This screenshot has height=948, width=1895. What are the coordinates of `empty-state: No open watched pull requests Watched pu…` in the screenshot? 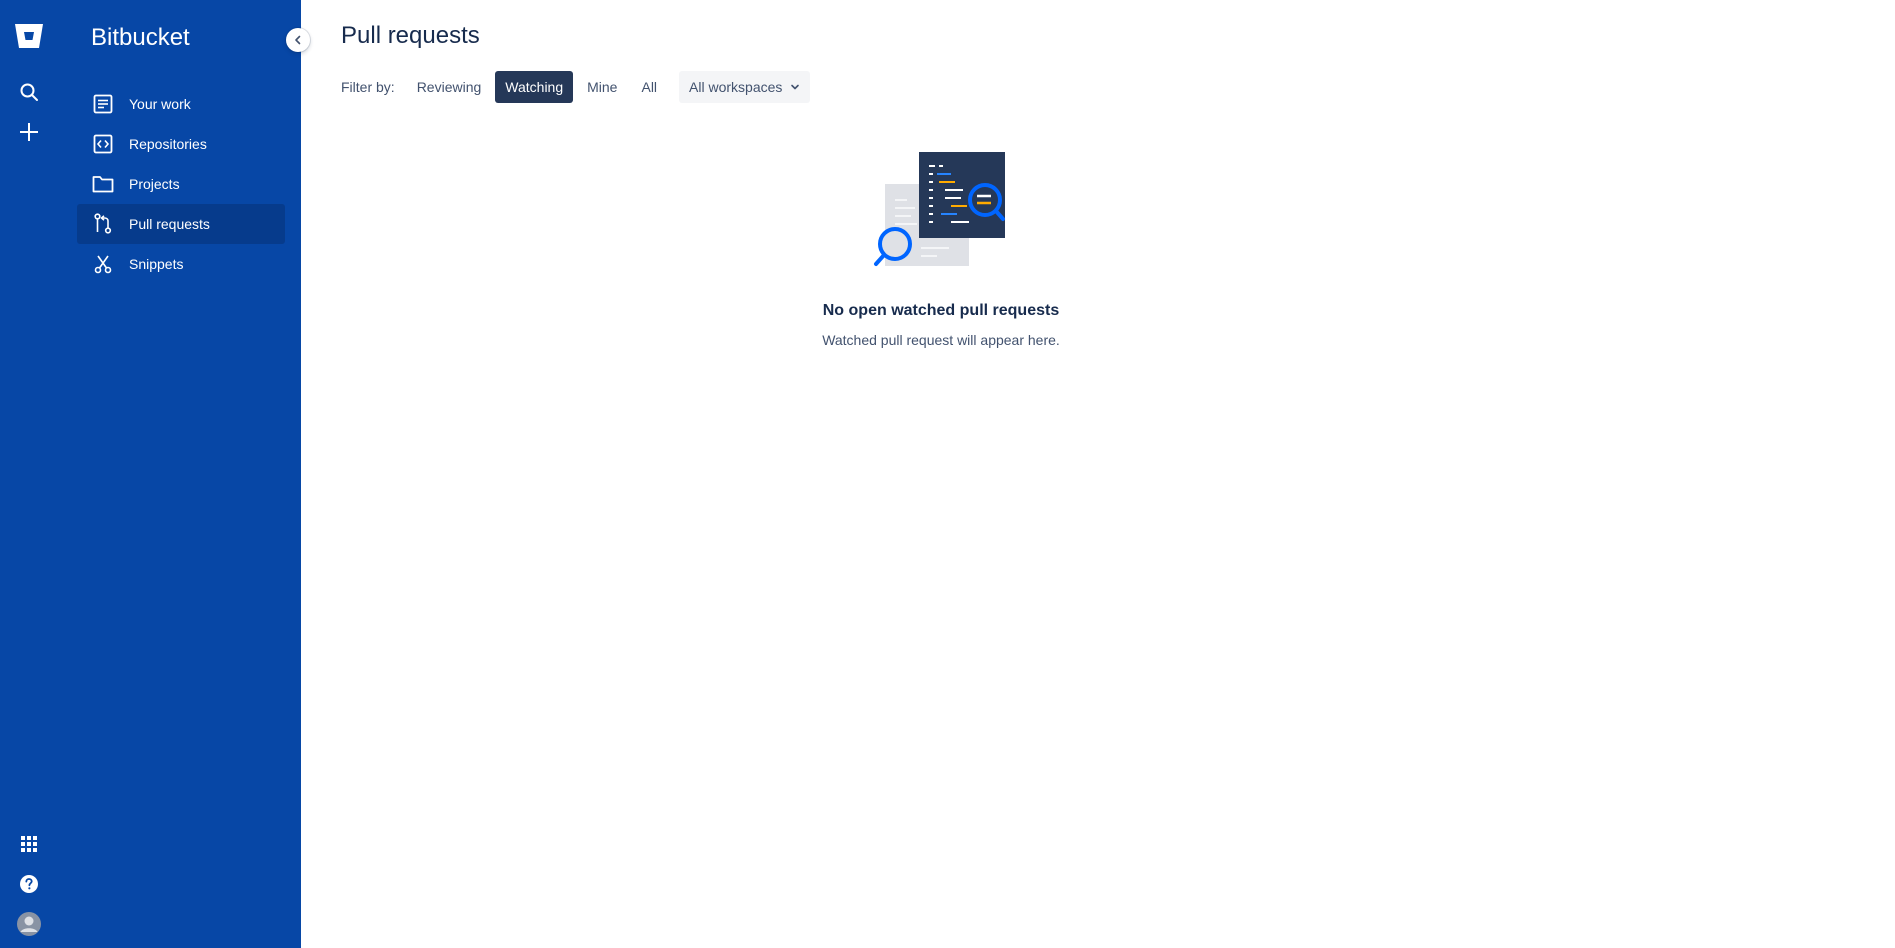 It's located at (941, 249).